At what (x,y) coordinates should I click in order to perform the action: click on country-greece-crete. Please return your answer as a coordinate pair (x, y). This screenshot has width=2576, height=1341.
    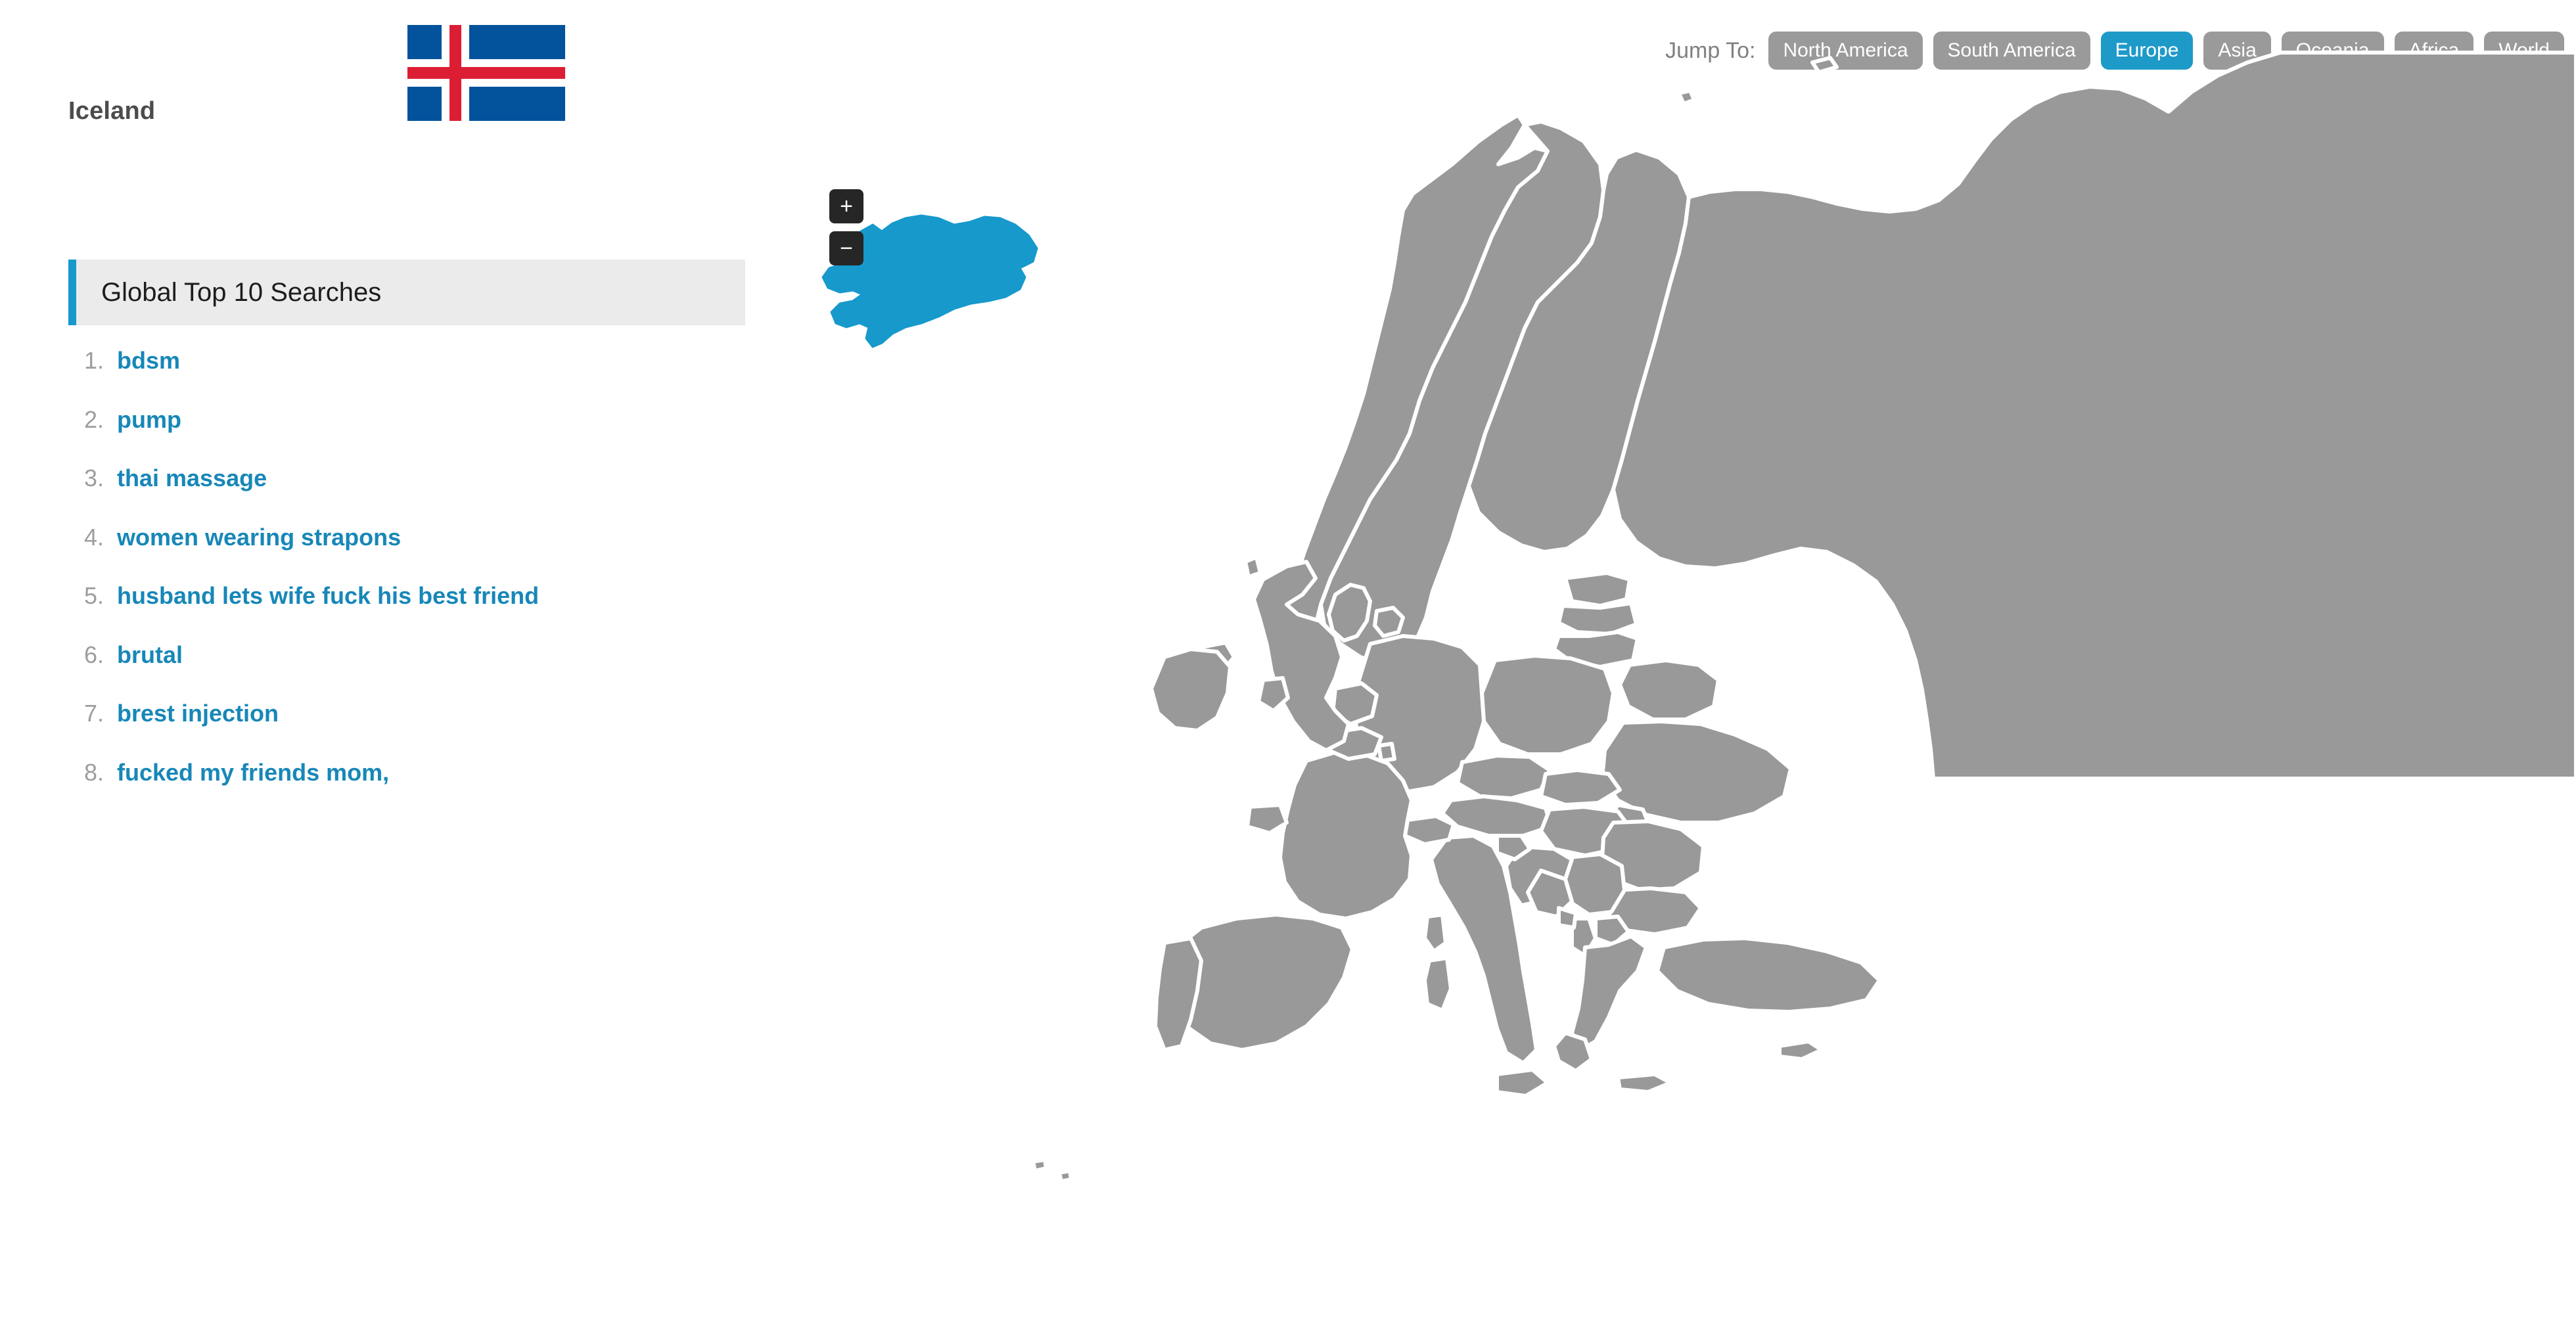
    Looking at the image, I should click on (1644, 1083).